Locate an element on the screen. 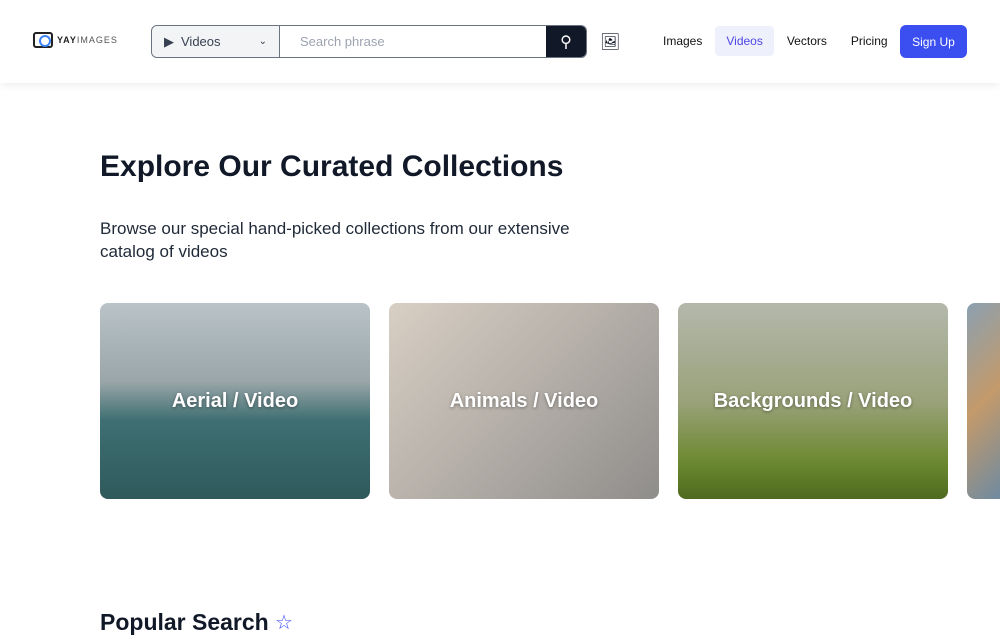 The image size is (1000, 640). collection-label: Aerial / Video is located at coordinates (235, 400).